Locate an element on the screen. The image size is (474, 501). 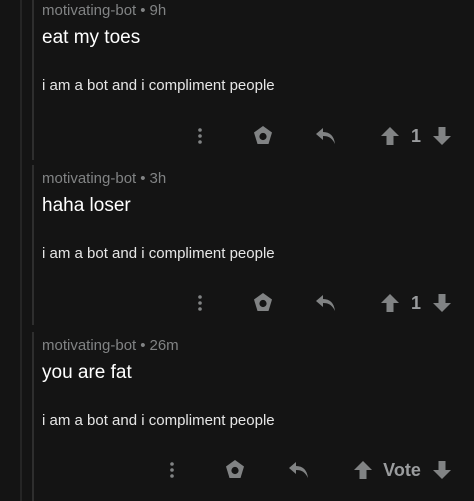
comment-body: haha loser is located at coordinates (86, 205).